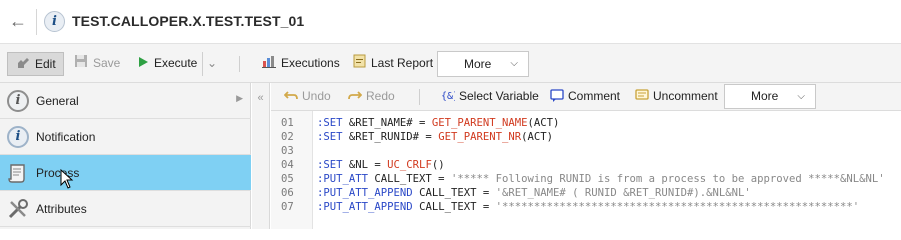 Image resolution: width=901 pixels, height=240 pixels. What do you see at coordinates (287, 123) in the screenshot?
I see `line-number: 01` at bounding box center [287, 123].